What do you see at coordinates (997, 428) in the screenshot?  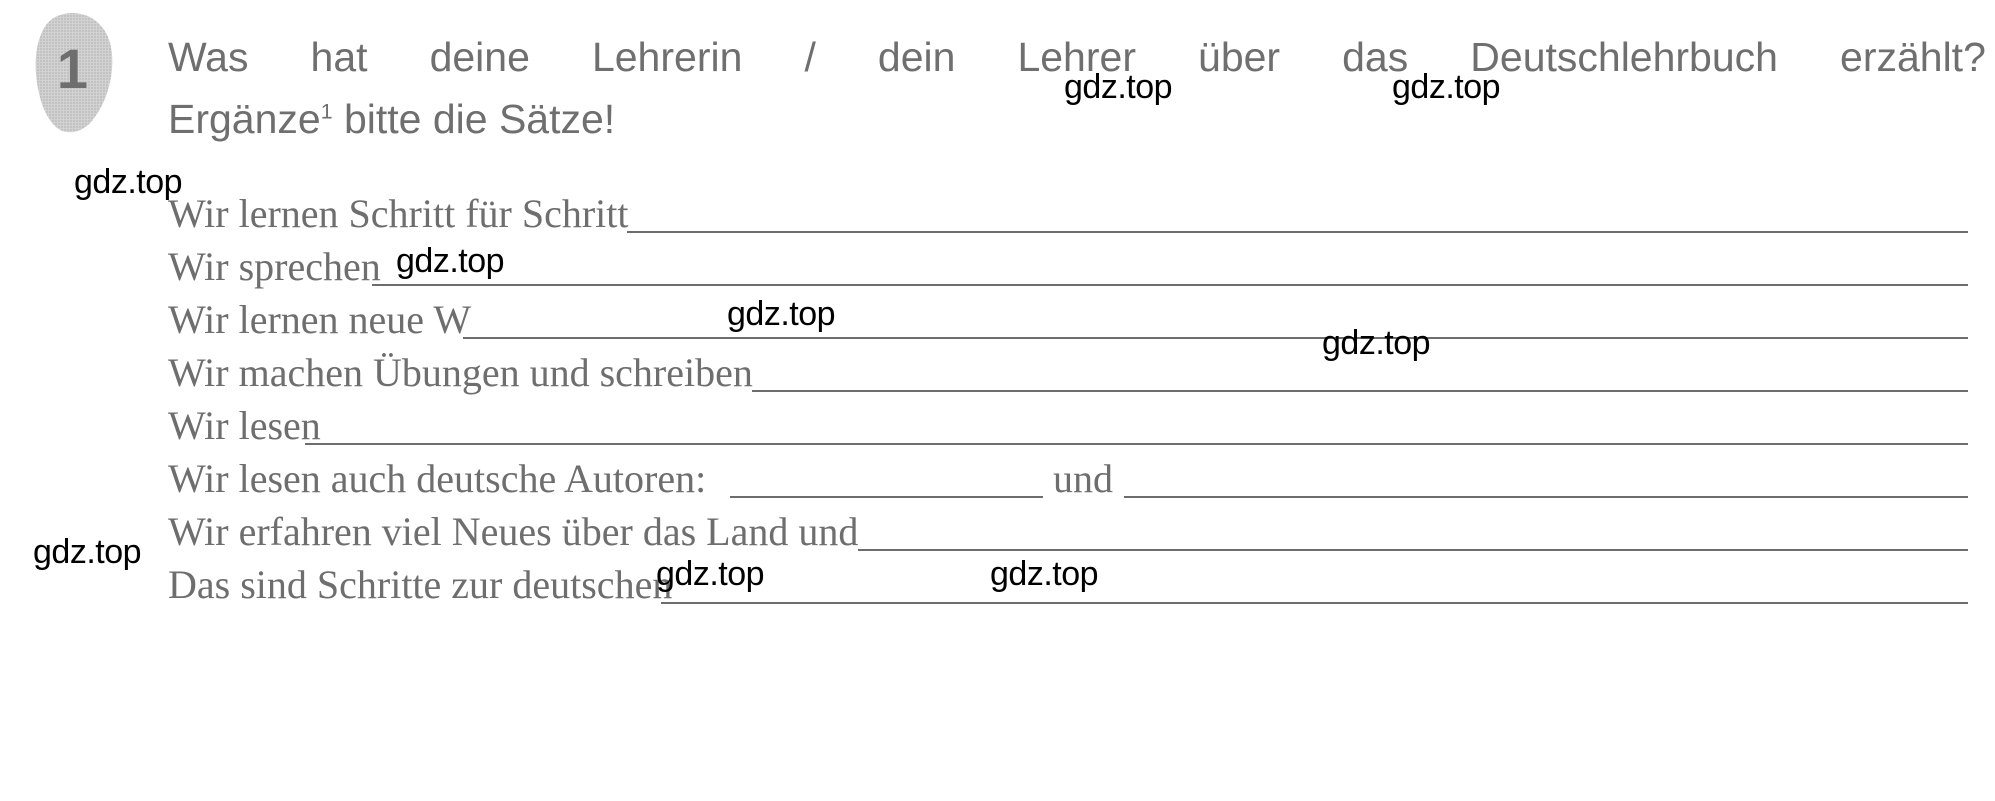 I see `sentence-row: Wir lesen` at bounding box center [997, 428].